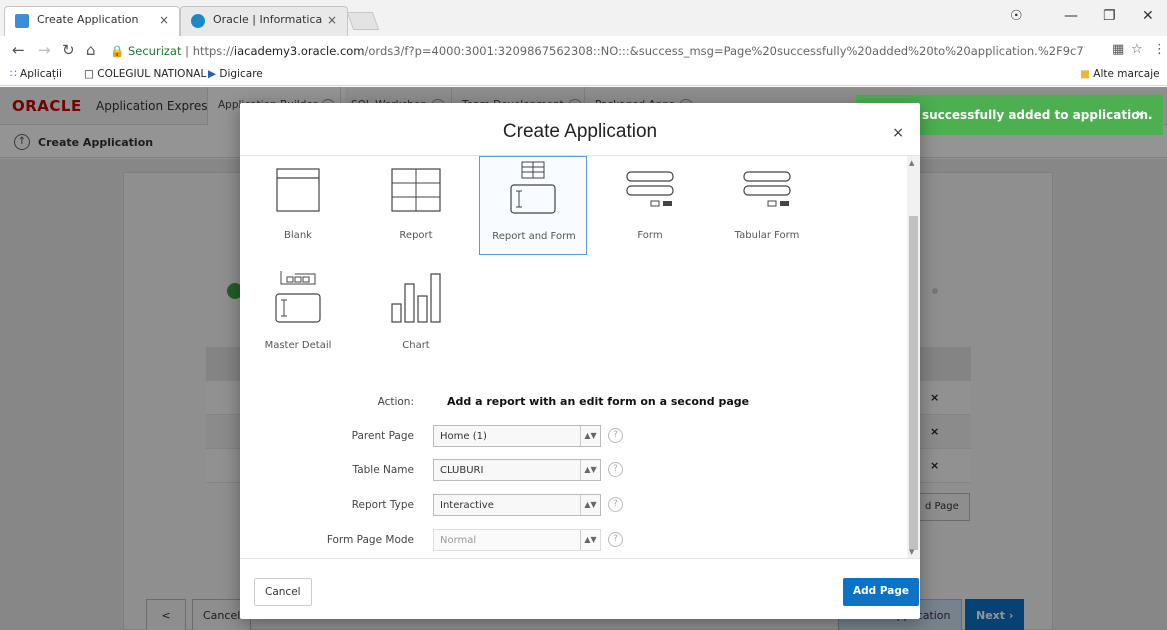  Describe the element at coordinates (382, 436) in the screenshot. I see `field-label: Parent Page` at that location.